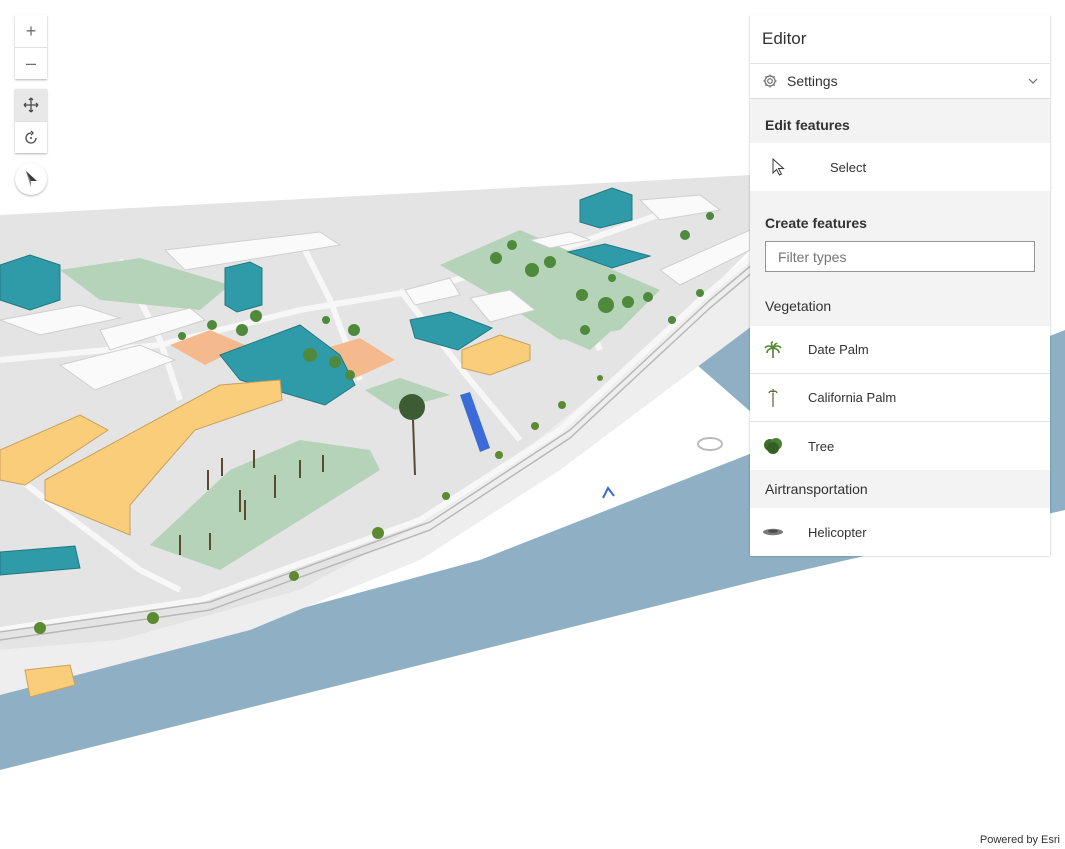  What do you see at coordinates (31, 31) in the screenshot?
I see `zoom-in-button: +` at bounding box center [31, 31].